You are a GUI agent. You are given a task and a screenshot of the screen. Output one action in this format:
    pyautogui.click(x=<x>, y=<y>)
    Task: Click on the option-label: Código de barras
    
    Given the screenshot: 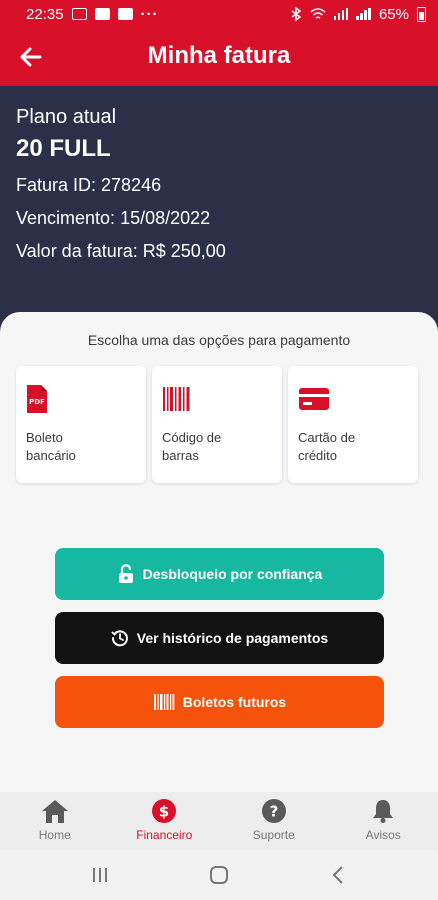 What is the action you would take?
    pyautogui.click(x=192, y=446)
    